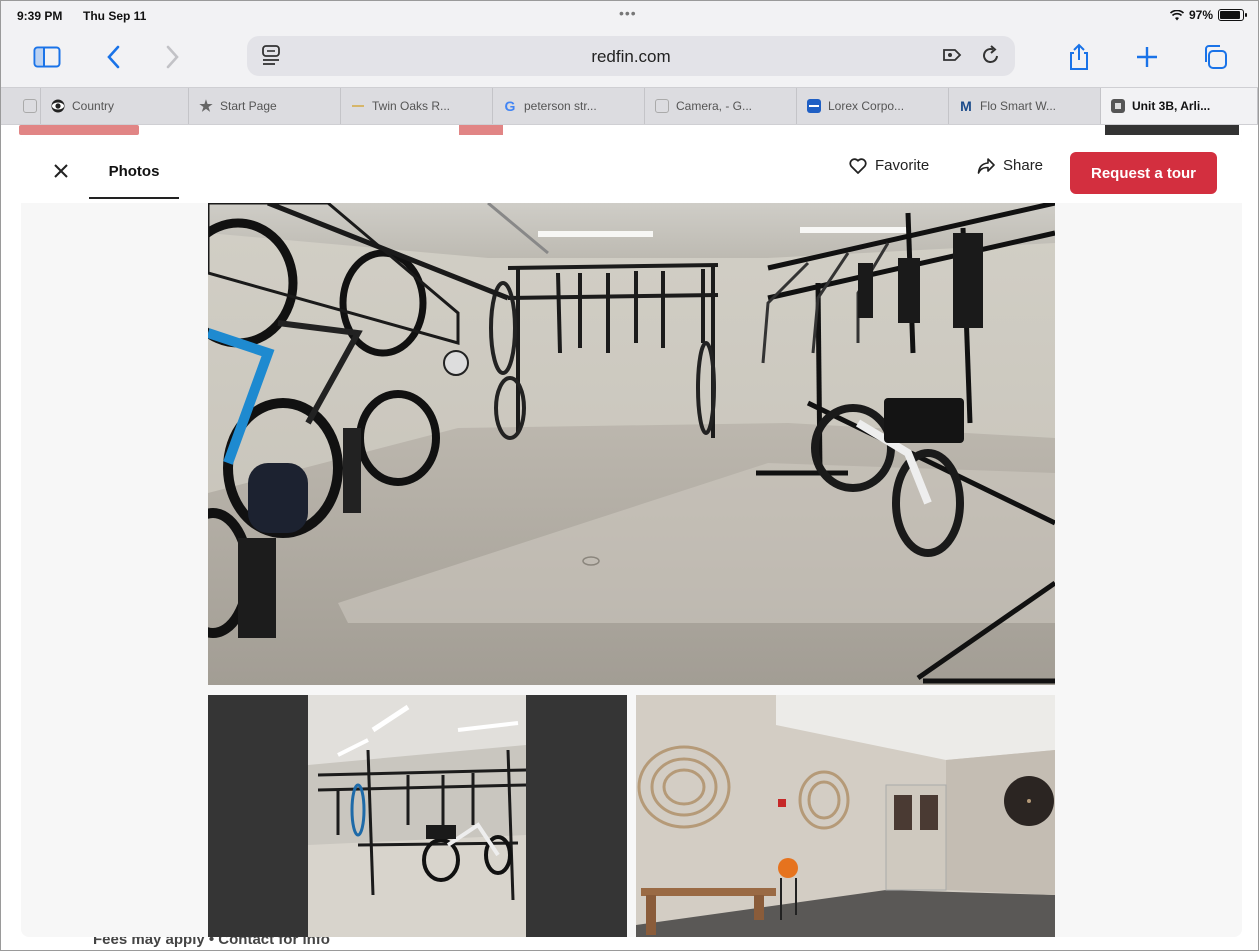 This screenshot has width=1259, height=951. I want to click on tab-label: Country, so click(93, 106).